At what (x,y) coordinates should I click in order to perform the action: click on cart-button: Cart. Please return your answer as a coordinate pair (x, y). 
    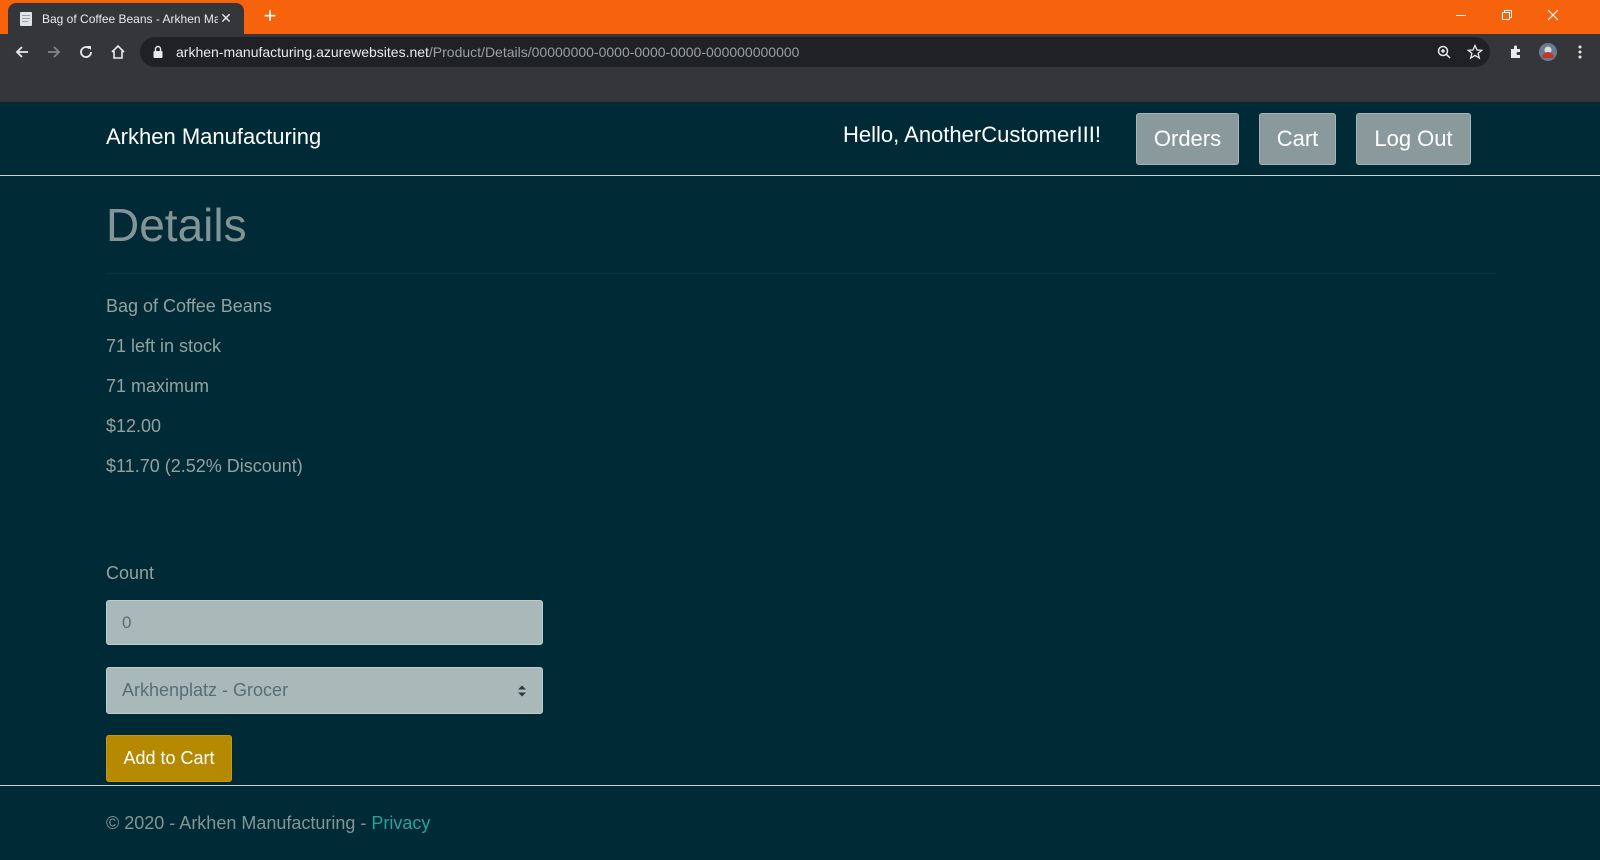
    Looking at the image, I should click on (1297, 139).